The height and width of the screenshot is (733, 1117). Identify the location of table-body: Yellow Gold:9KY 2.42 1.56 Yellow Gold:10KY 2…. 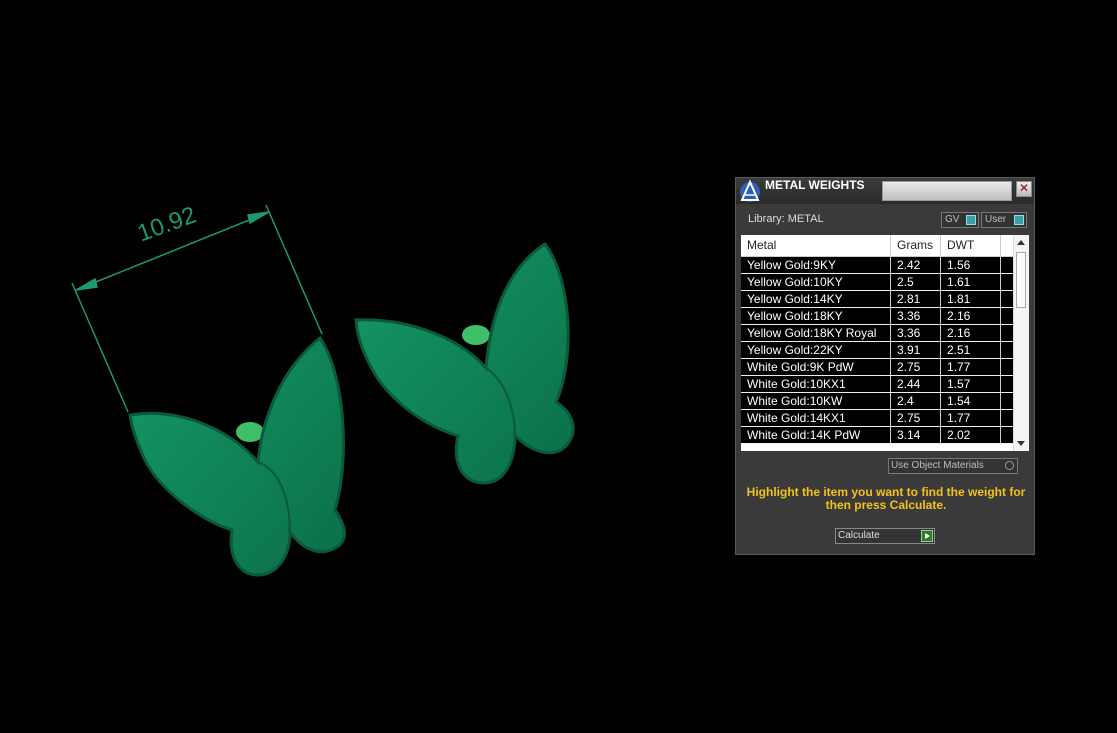
(877, 350).